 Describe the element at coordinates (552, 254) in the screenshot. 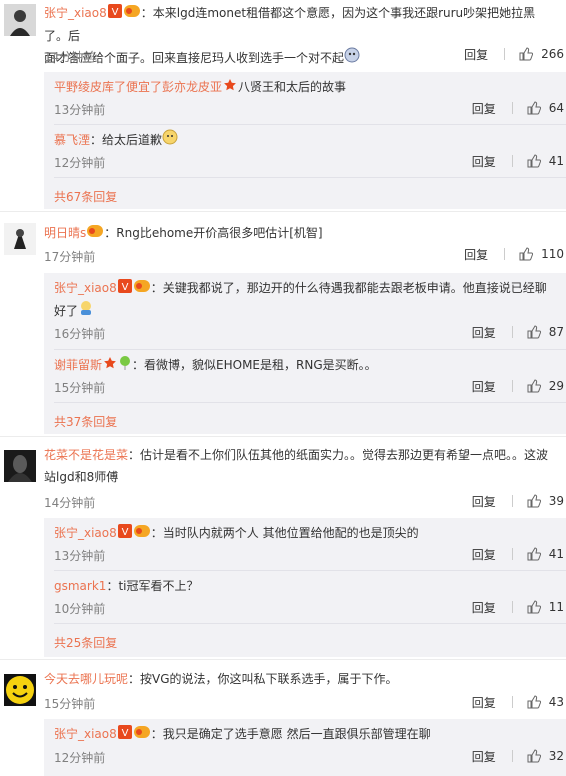

I see `like-count: 110` at that location.